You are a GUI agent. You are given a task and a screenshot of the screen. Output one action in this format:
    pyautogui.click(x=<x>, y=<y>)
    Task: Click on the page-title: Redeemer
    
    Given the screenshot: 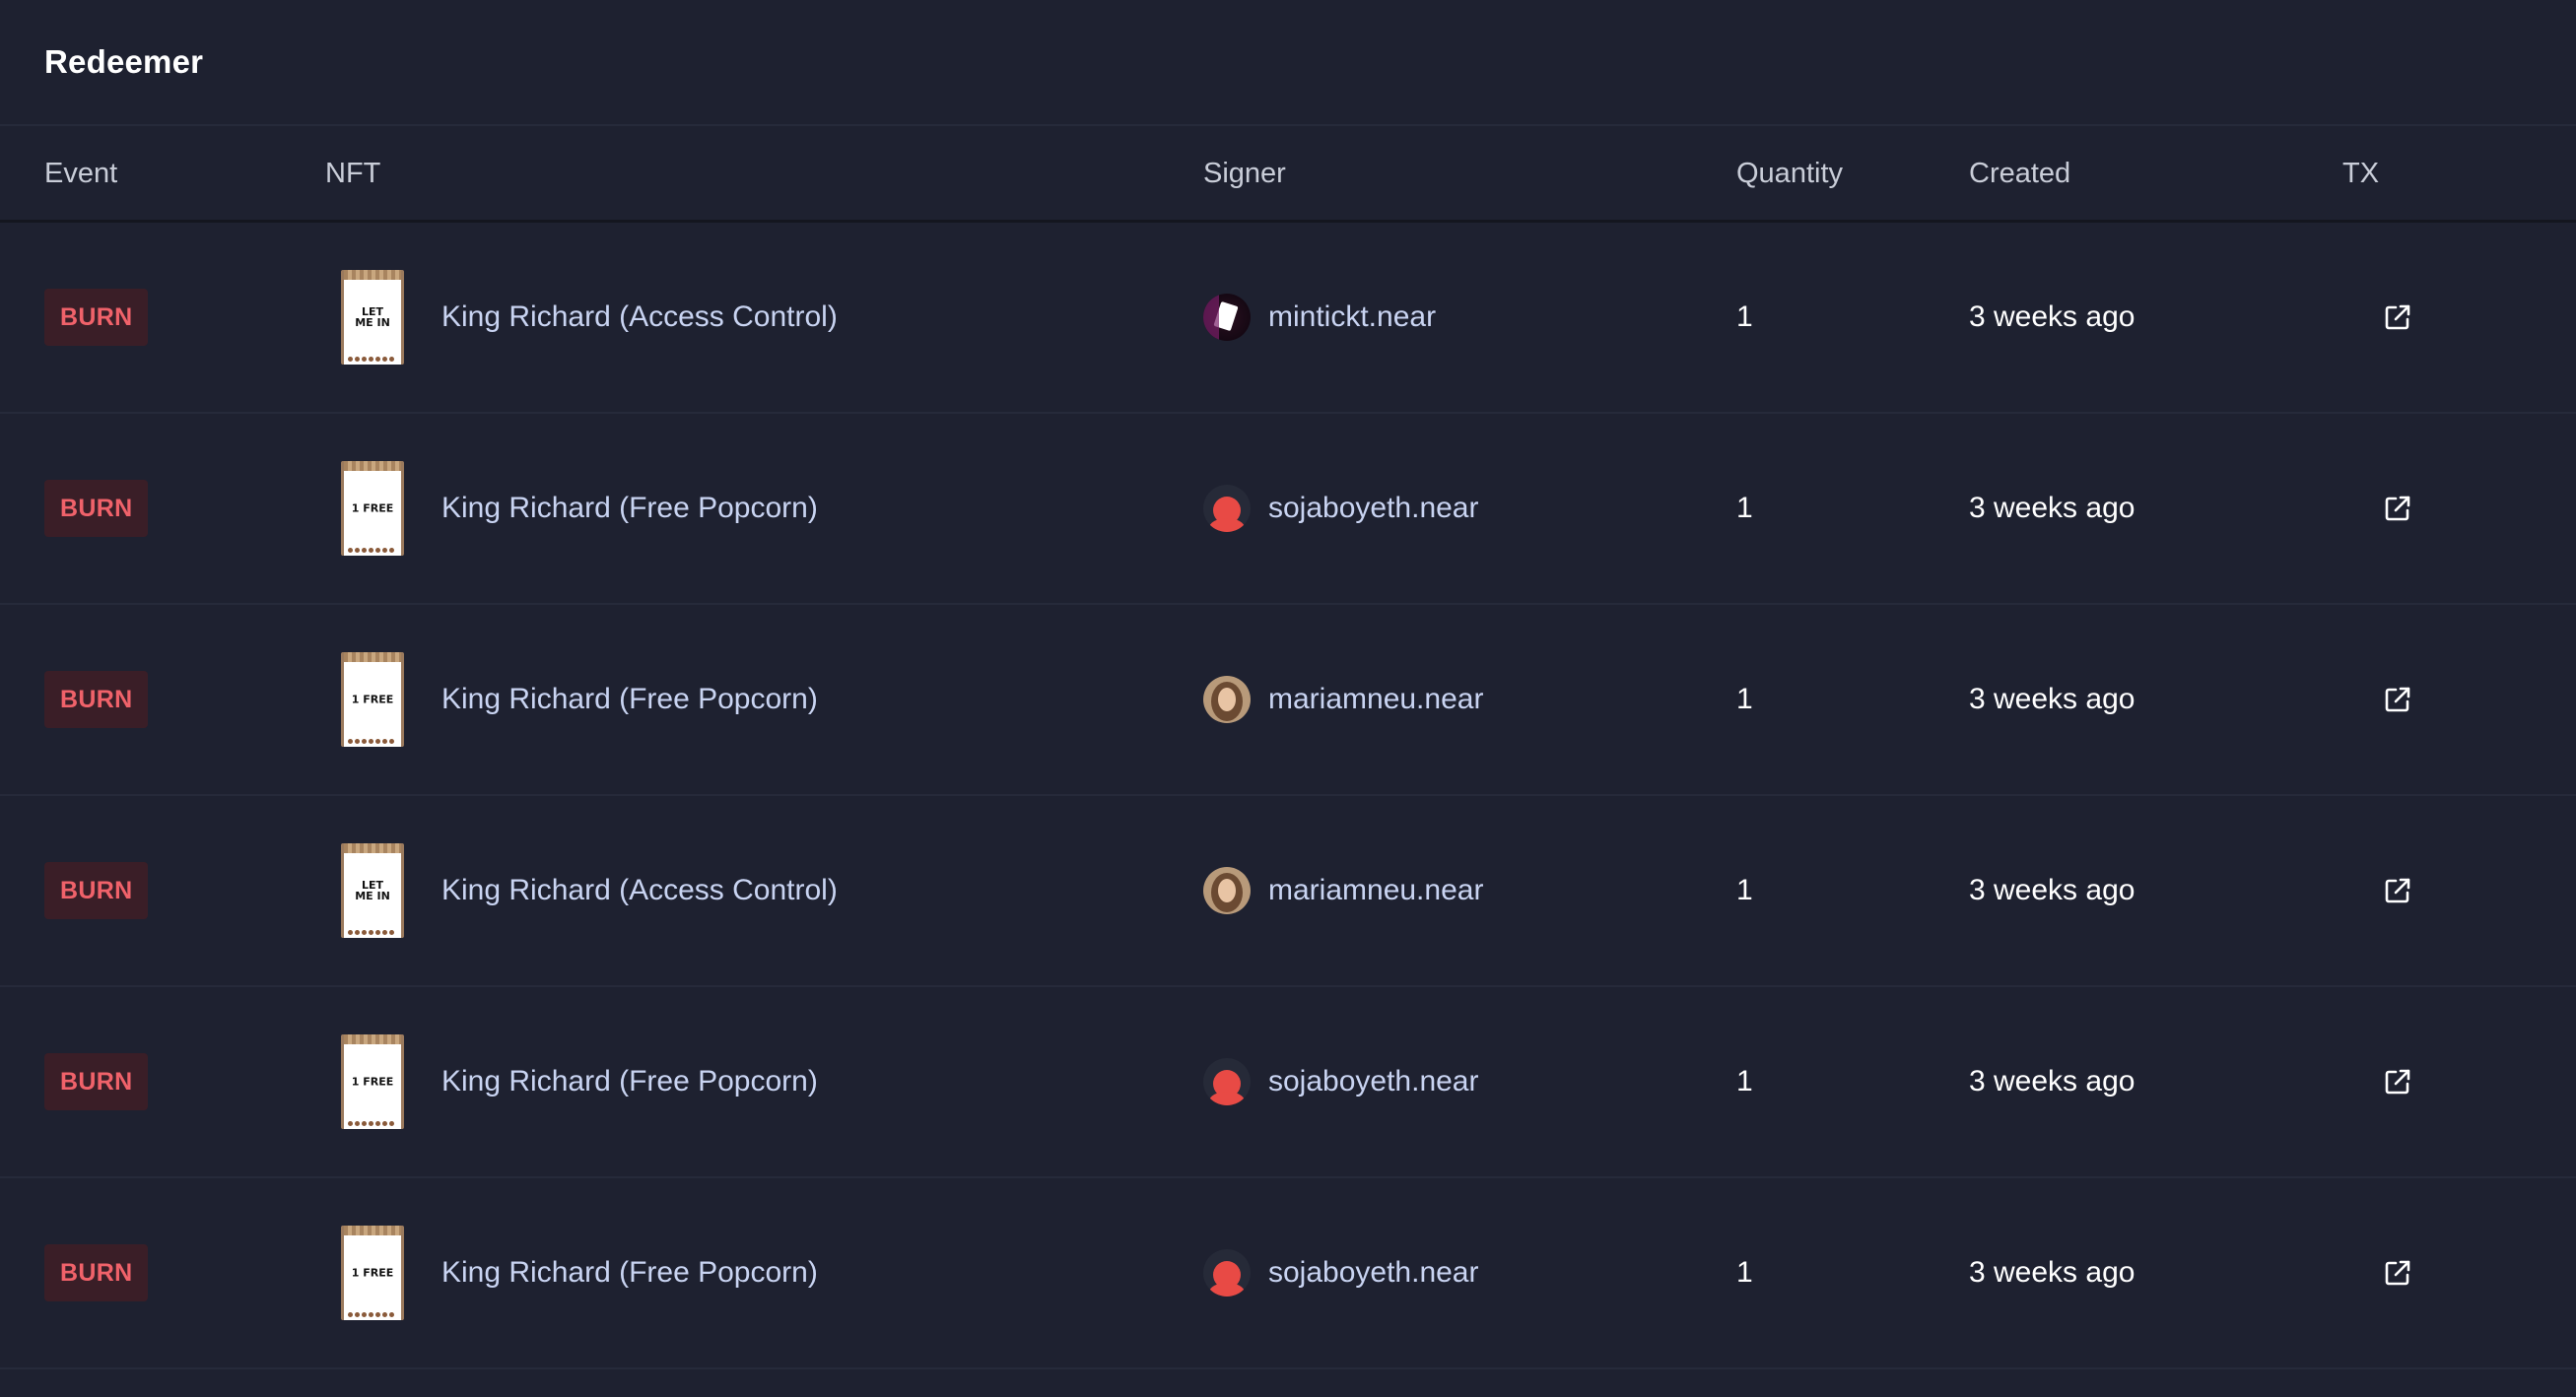 What is the action you would take?
    pyautogui.click(x=124, y=61)
    